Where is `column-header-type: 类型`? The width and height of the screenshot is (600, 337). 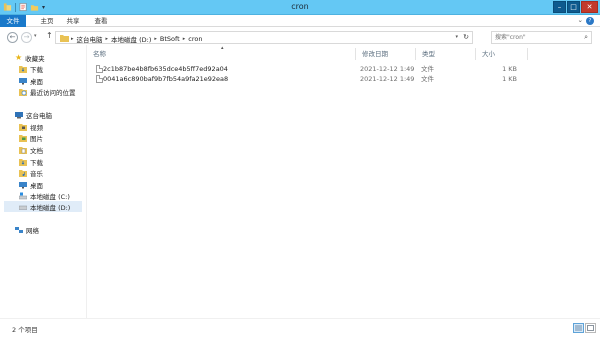 column-header-type: 类型 is located at coordinates (428, 54).